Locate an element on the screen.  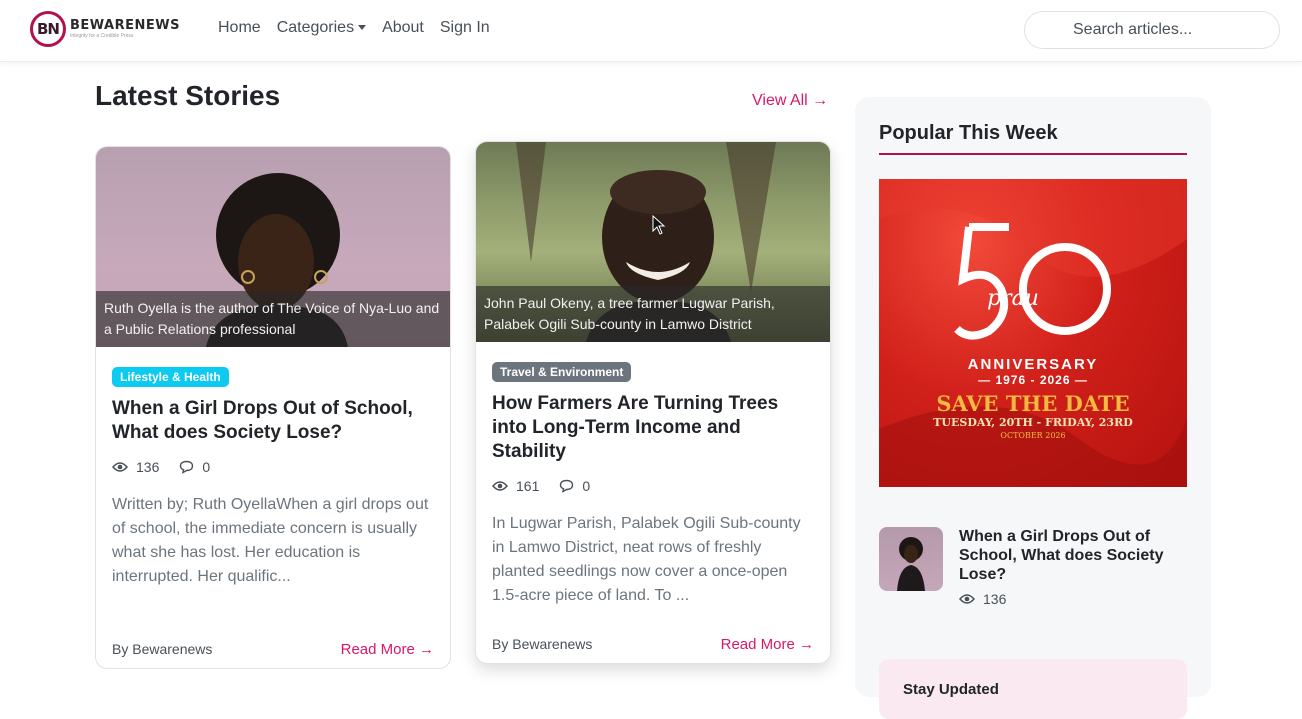
popular-views-count: 136 is located at coordinates (995, 599).